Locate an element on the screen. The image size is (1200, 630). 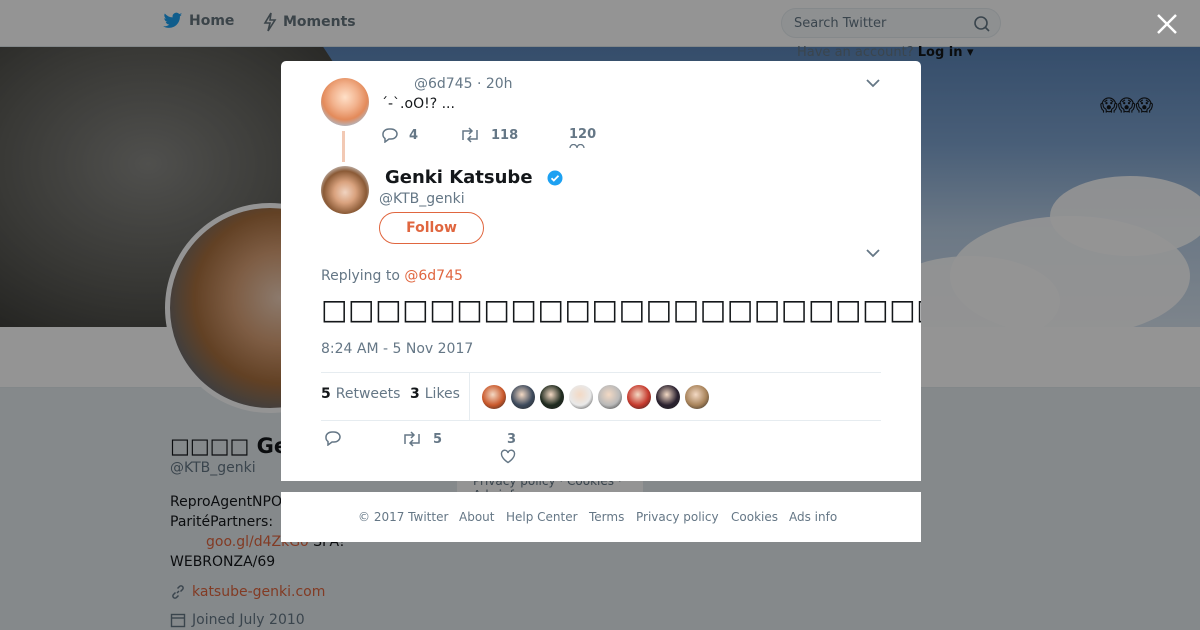
ancestor-retweet-button: 118 is located at coordinates (488, 135).